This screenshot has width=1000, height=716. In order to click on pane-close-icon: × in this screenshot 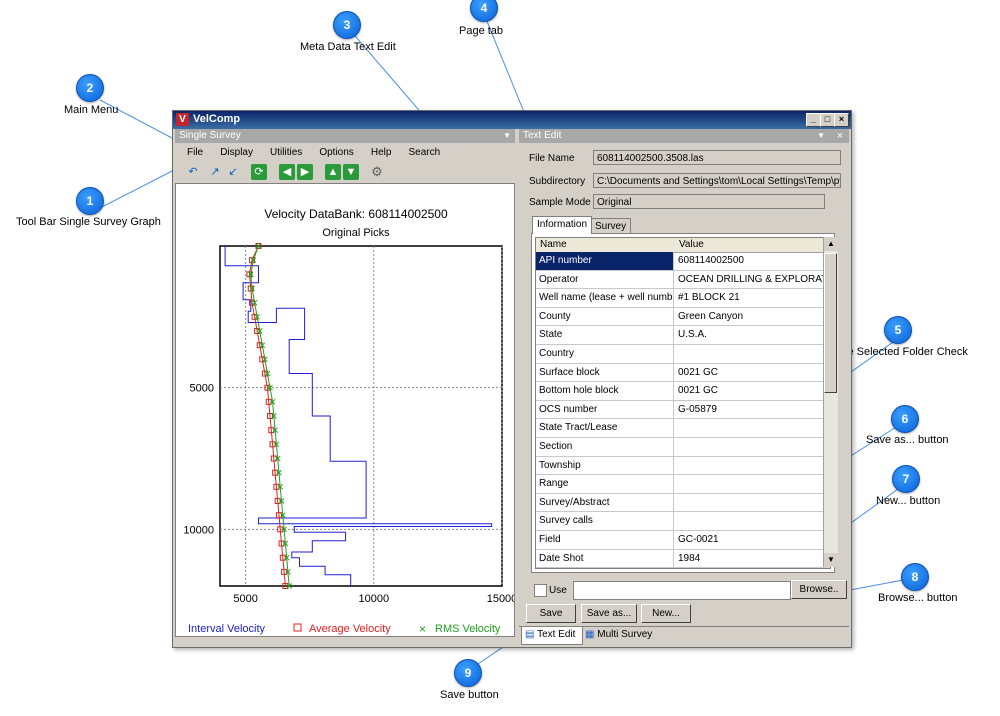, I will do `click(840, 136)`.